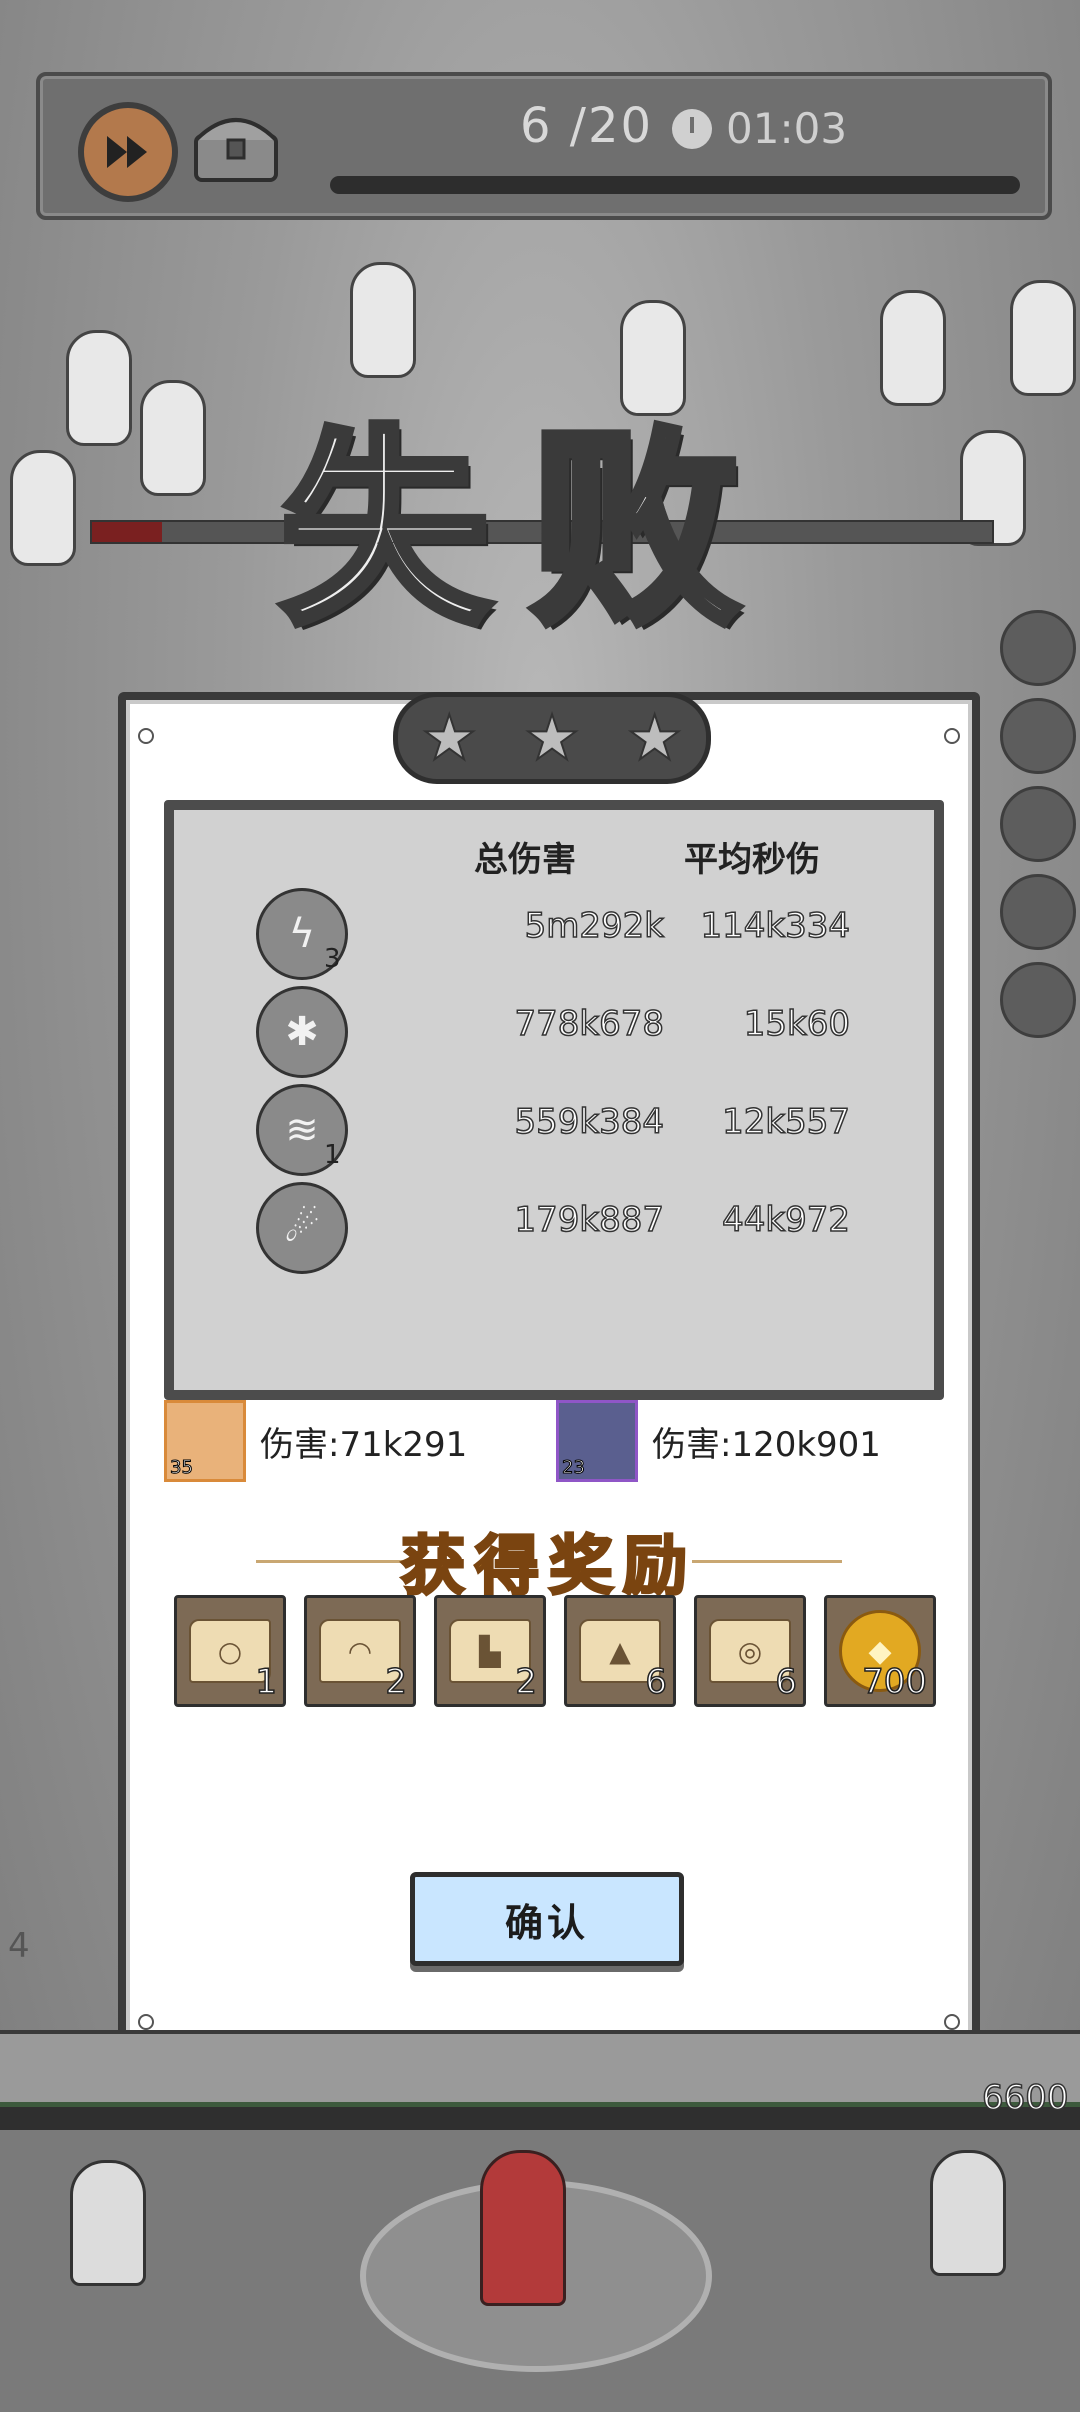 The height and width of the screenshot is (2412, 1080). Describe the element at coordinates (589, 1024) in the screenshot. I see `skill-total-damage: 778k678` at that location.